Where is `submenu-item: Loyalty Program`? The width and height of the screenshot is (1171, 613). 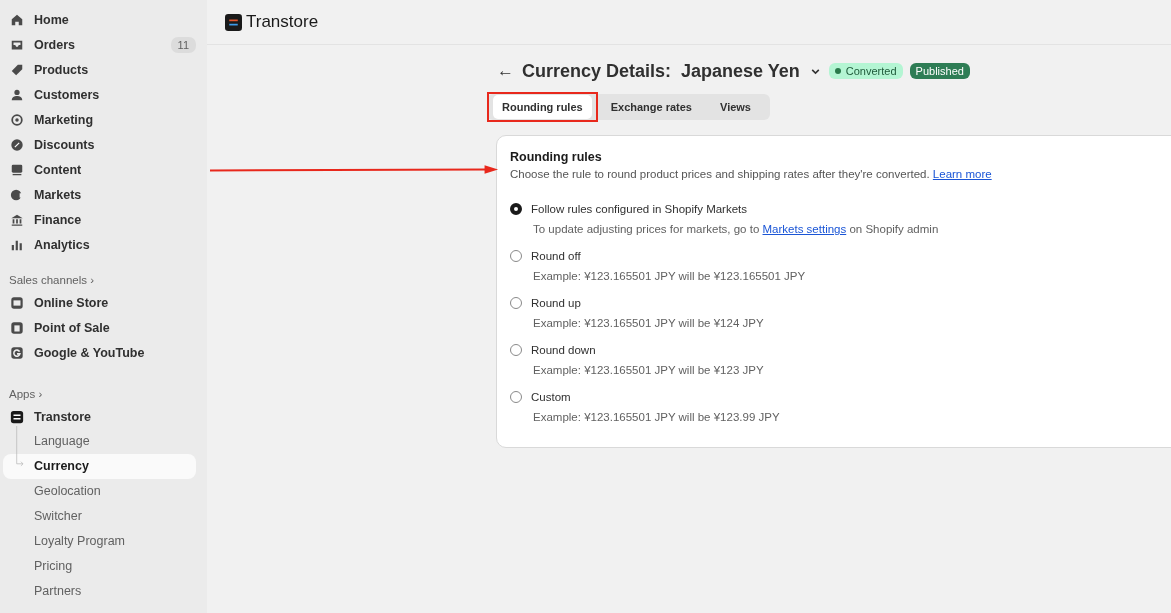 submenu-item: Loyalty Program is located at coordinates (99, 541).